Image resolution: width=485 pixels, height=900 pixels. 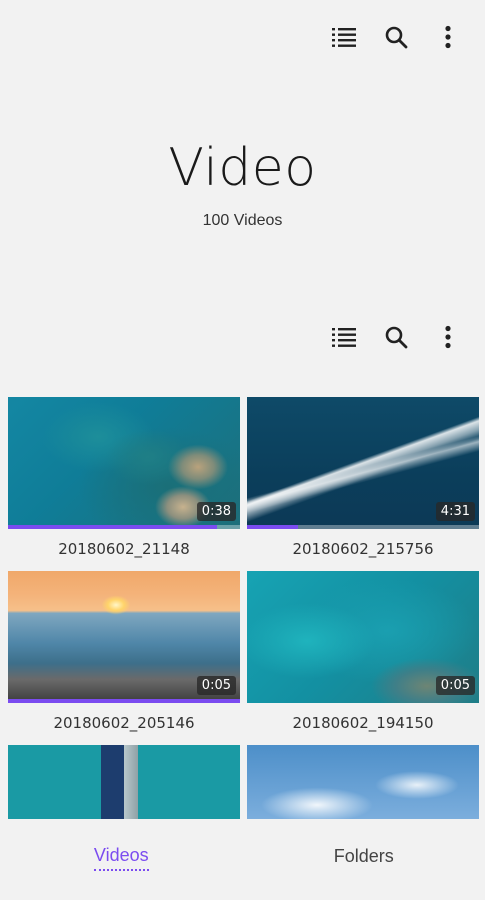 What do you see at coordinates (363, 723) in the screenshot?
I see `video-name: 20180602_194150` at bounding box center [363, 723].